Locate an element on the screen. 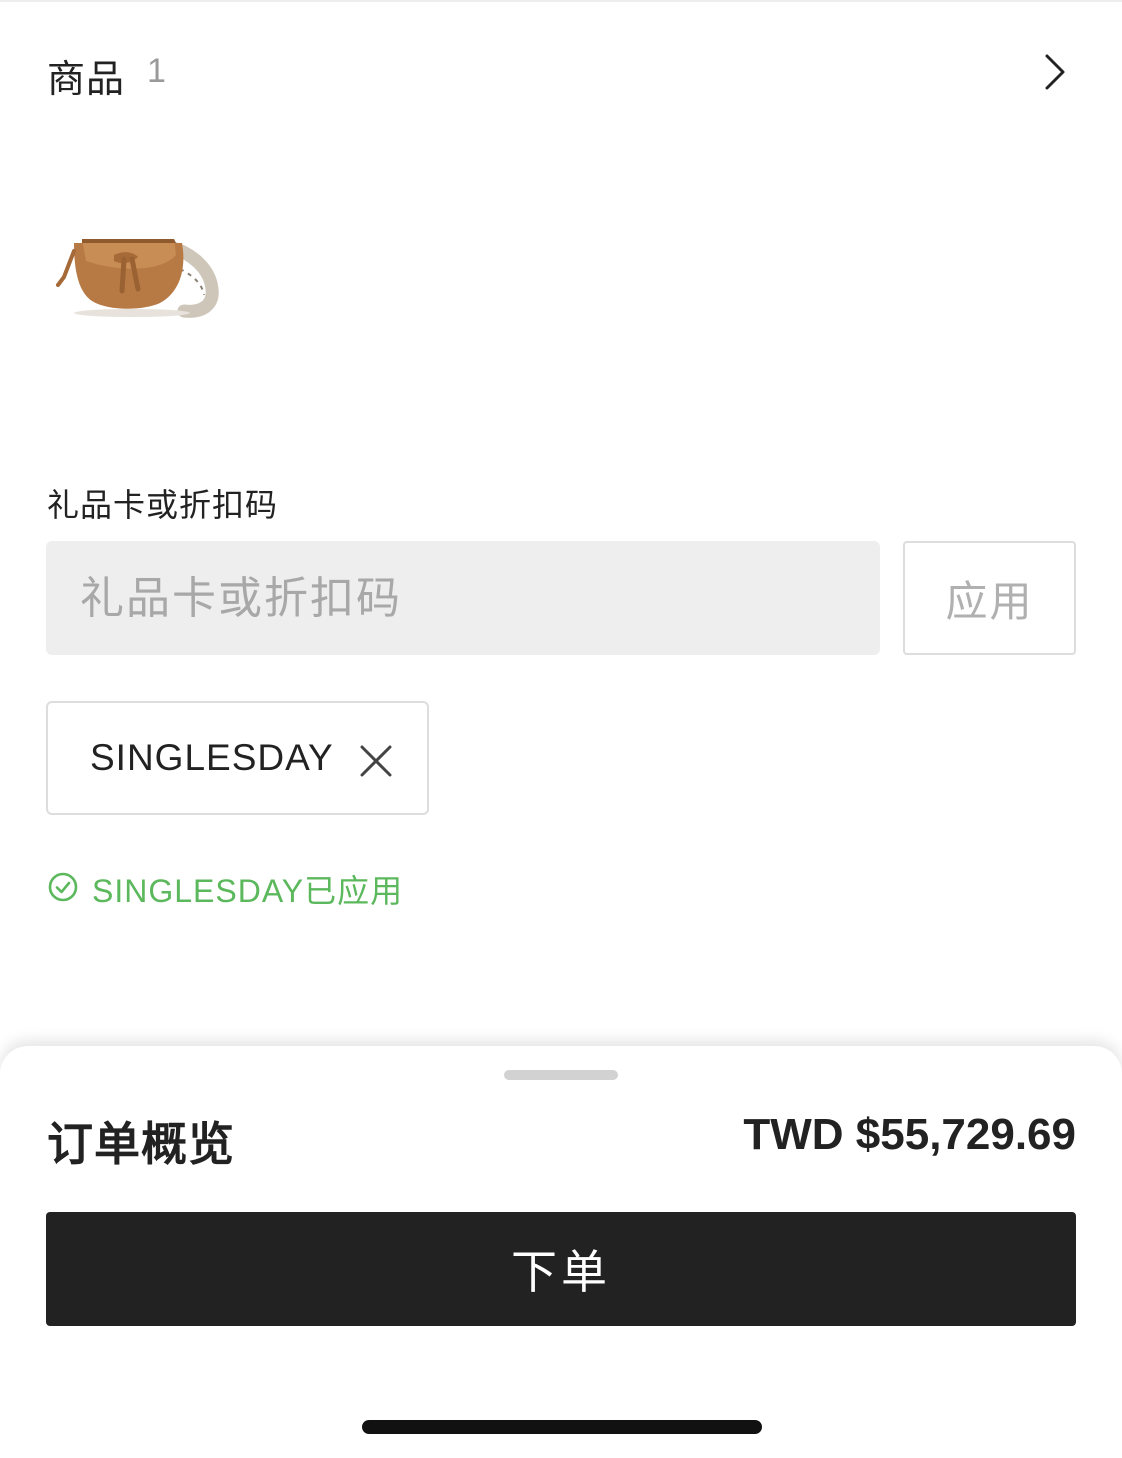  order-summary-title: 订单概览 is located at coordinates (141, 1144).